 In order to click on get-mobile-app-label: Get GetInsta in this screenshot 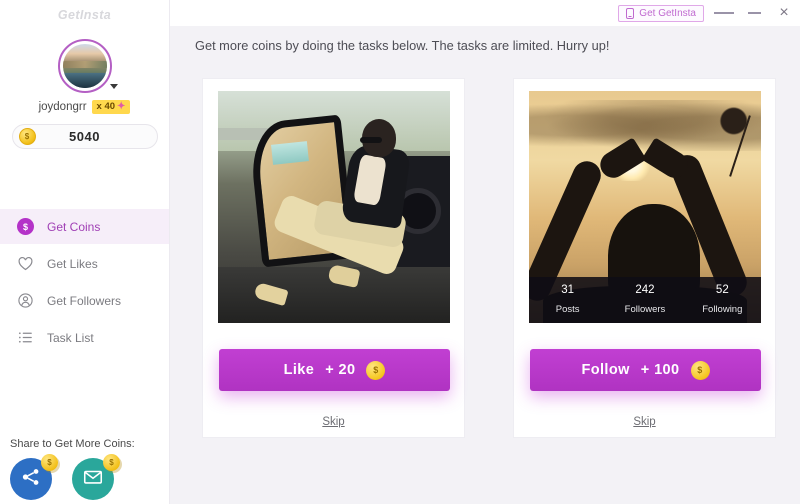, I will do `click(667, 13)`.